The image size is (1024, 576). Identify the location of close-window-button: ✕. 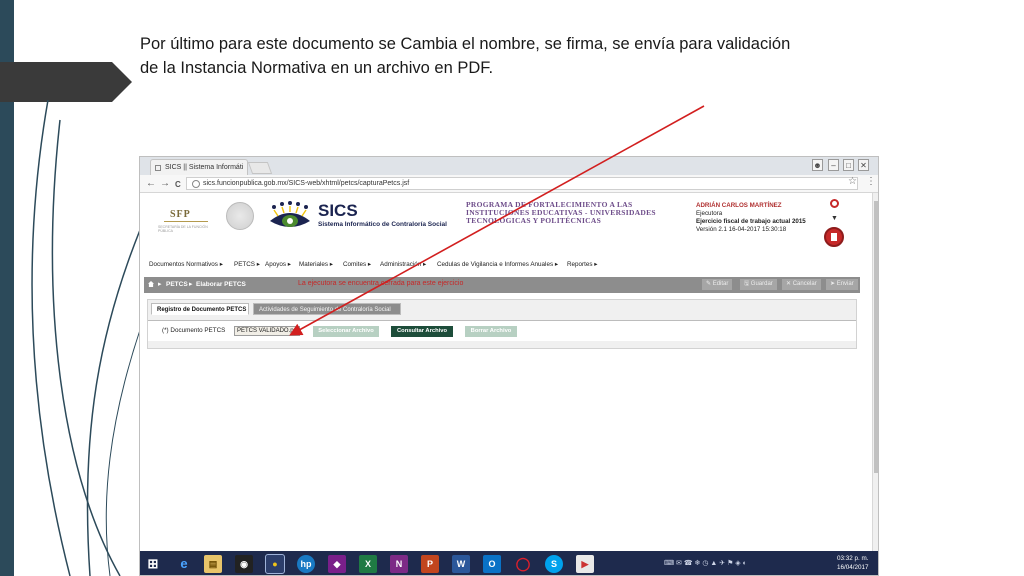
(863, 165).